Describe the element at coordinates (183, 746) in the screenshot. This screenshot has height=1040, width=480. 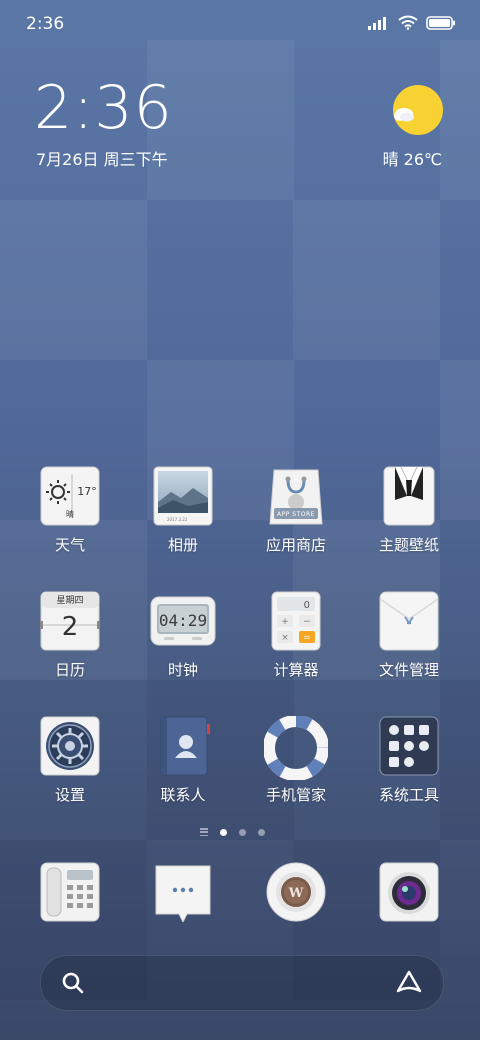
I see `contacts-icon` at that location.